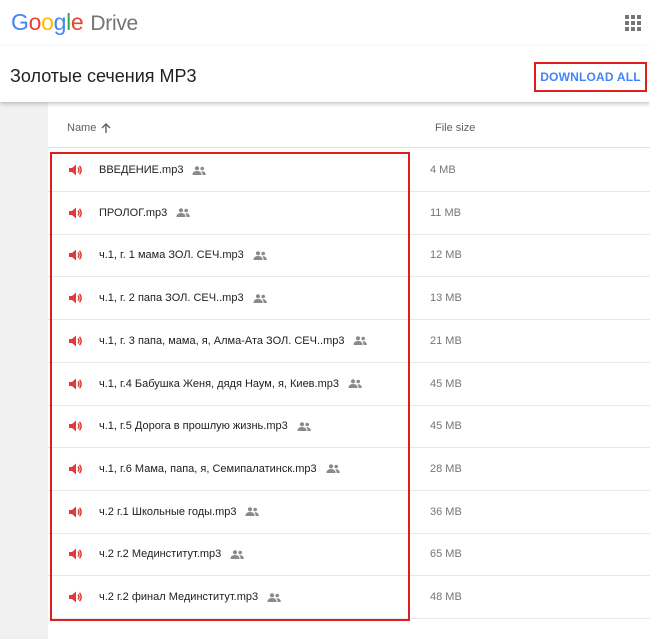 This screenshot has width=650, height=639. I want to click on sort-arrow-up-icon, so click(106, 127).